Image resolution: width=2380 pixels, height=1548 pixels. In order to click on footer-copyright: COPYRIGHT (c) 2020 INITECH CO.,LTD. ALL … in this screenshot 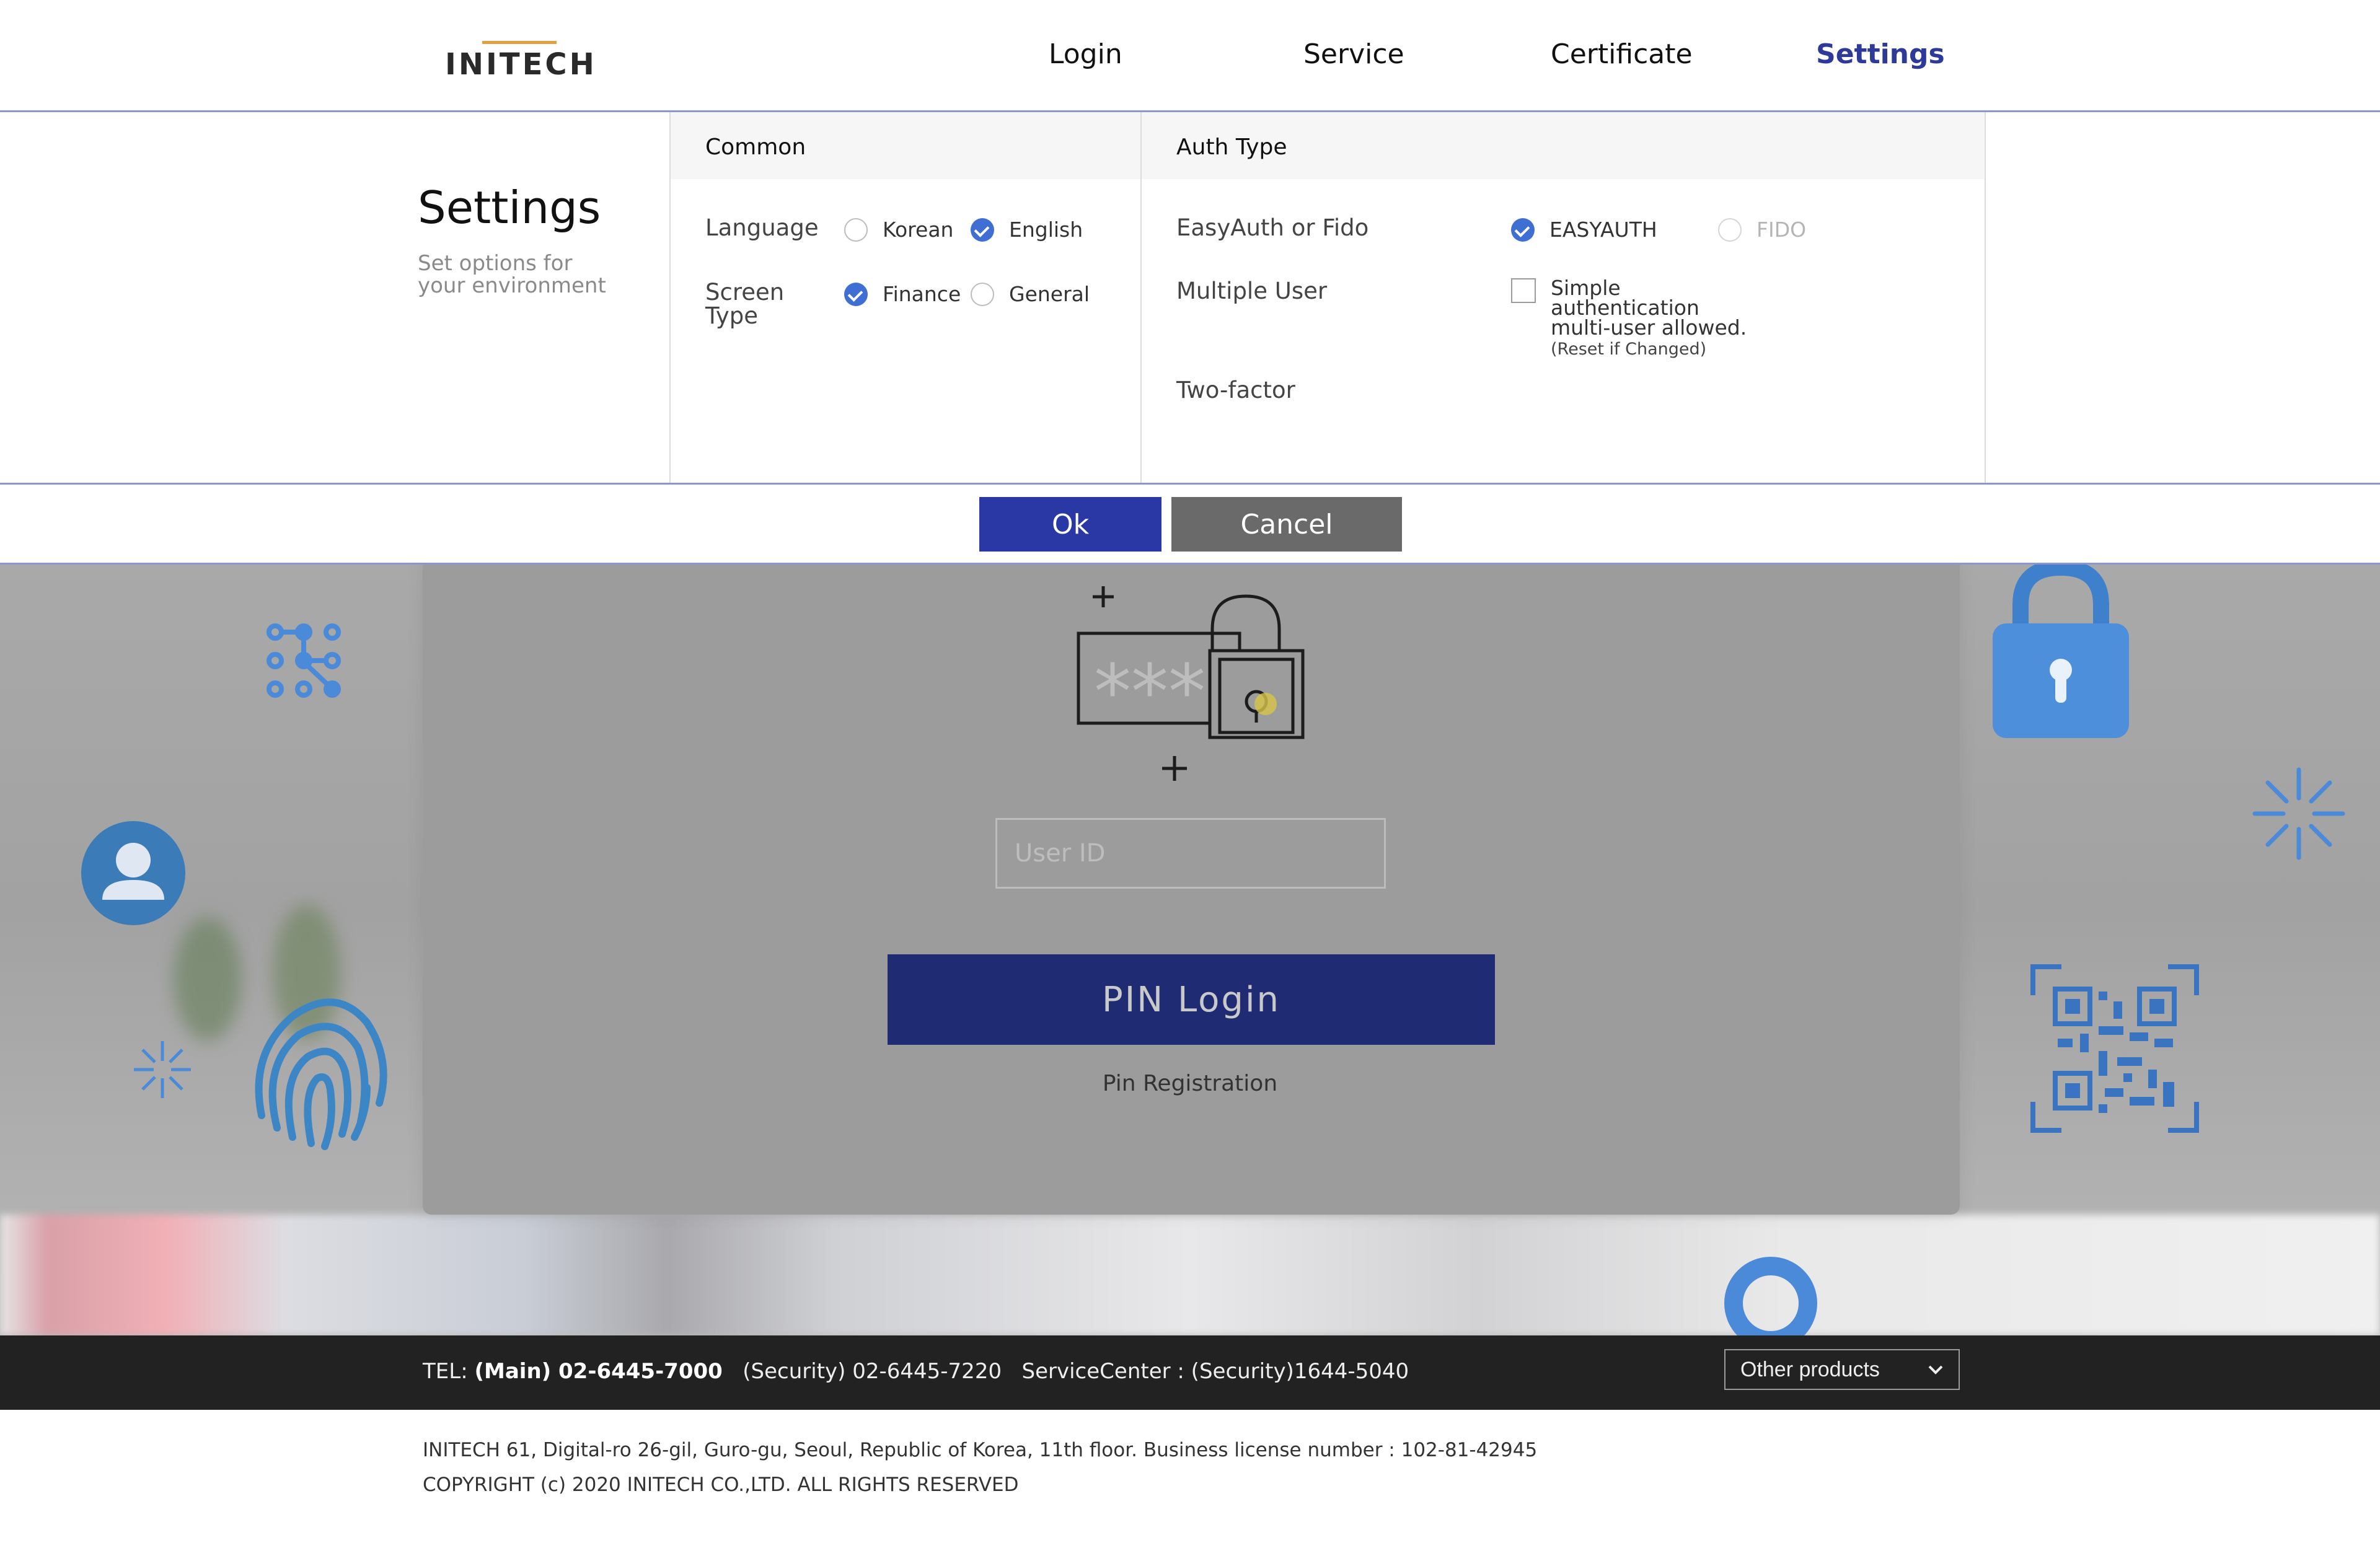, I will do `click(721, 1485)`.